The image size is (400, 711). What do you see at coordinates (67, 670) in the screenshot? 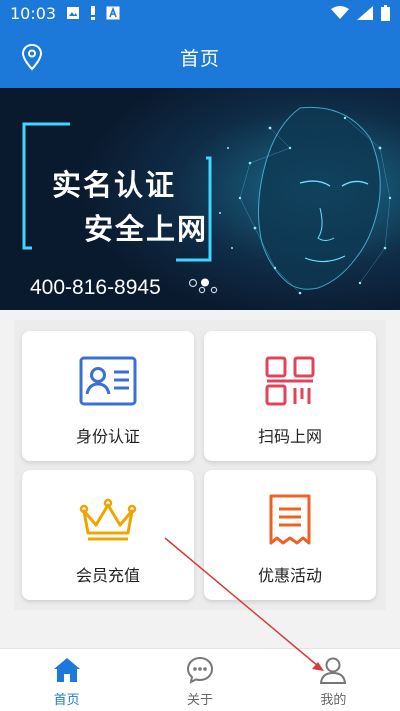
I see `home-icon` at bounding box center [67, 670].